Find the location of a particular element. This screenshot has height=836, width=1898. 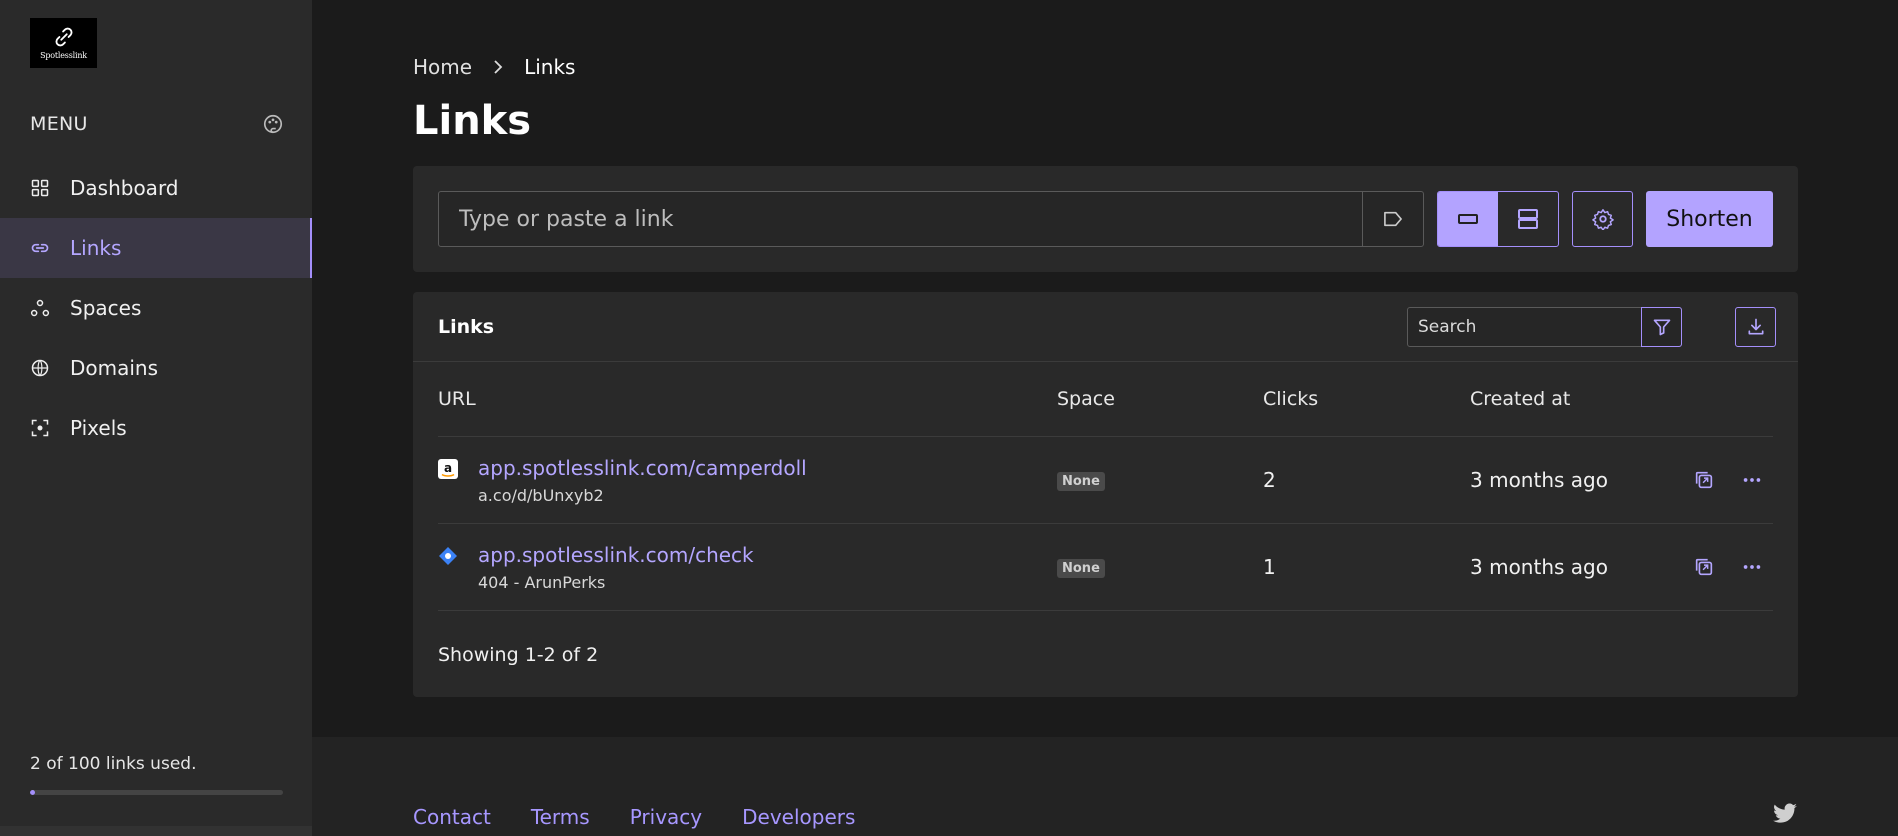

globe-icon is located at coordinates (40, 368).